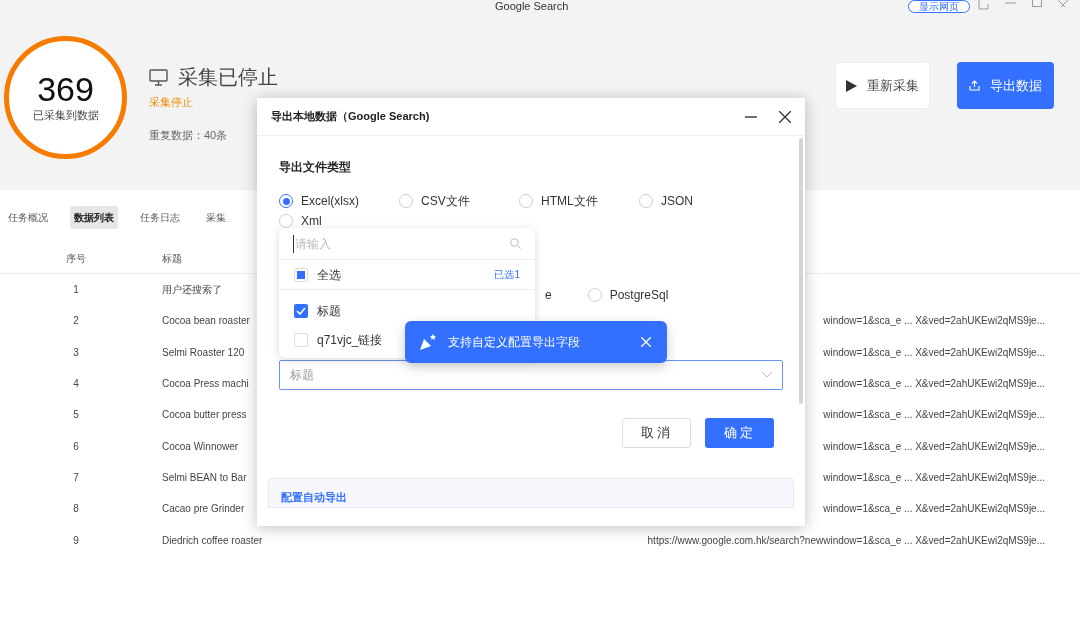 The width and height of the screenshot is (1080, 626). Describe the element at coordinates (205, 321) in the screenshot. I see `title-cell-text: Cocoa bean roaster` at that location.